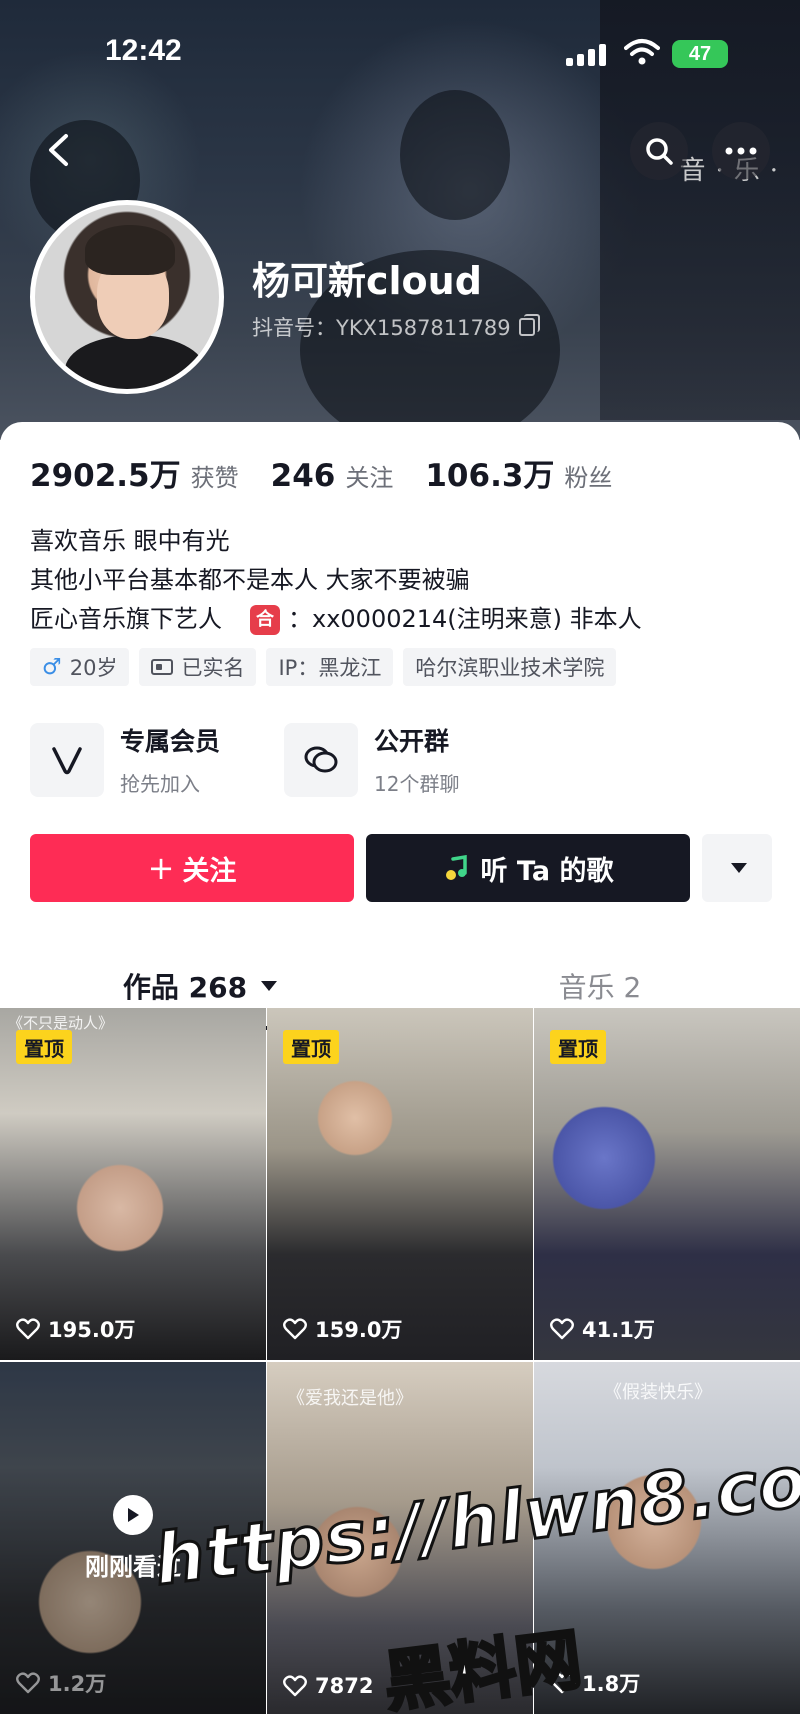 This screenshot has width=800, height=1736. I want to click on signal-icon, so click(587, 55).